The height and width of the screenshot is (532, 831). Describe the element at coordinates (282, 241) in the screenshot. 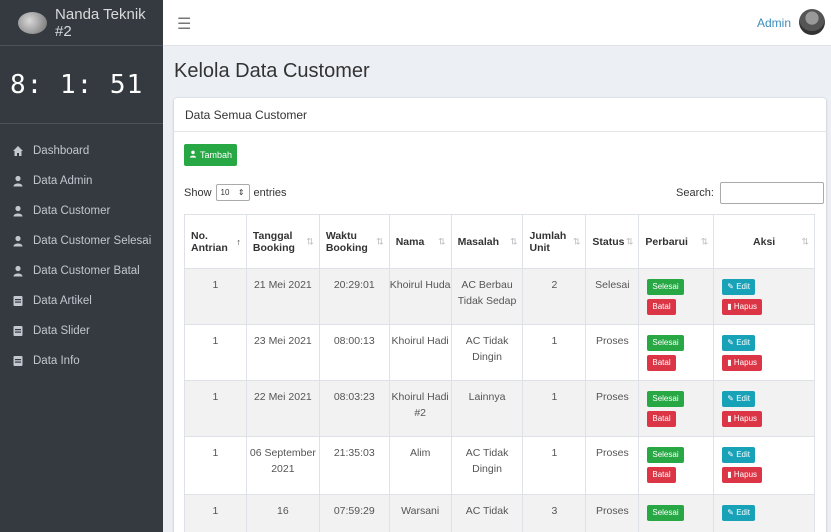

I see `column-header-tanggal-booking: Tanggal Booking ⇅` at that location.